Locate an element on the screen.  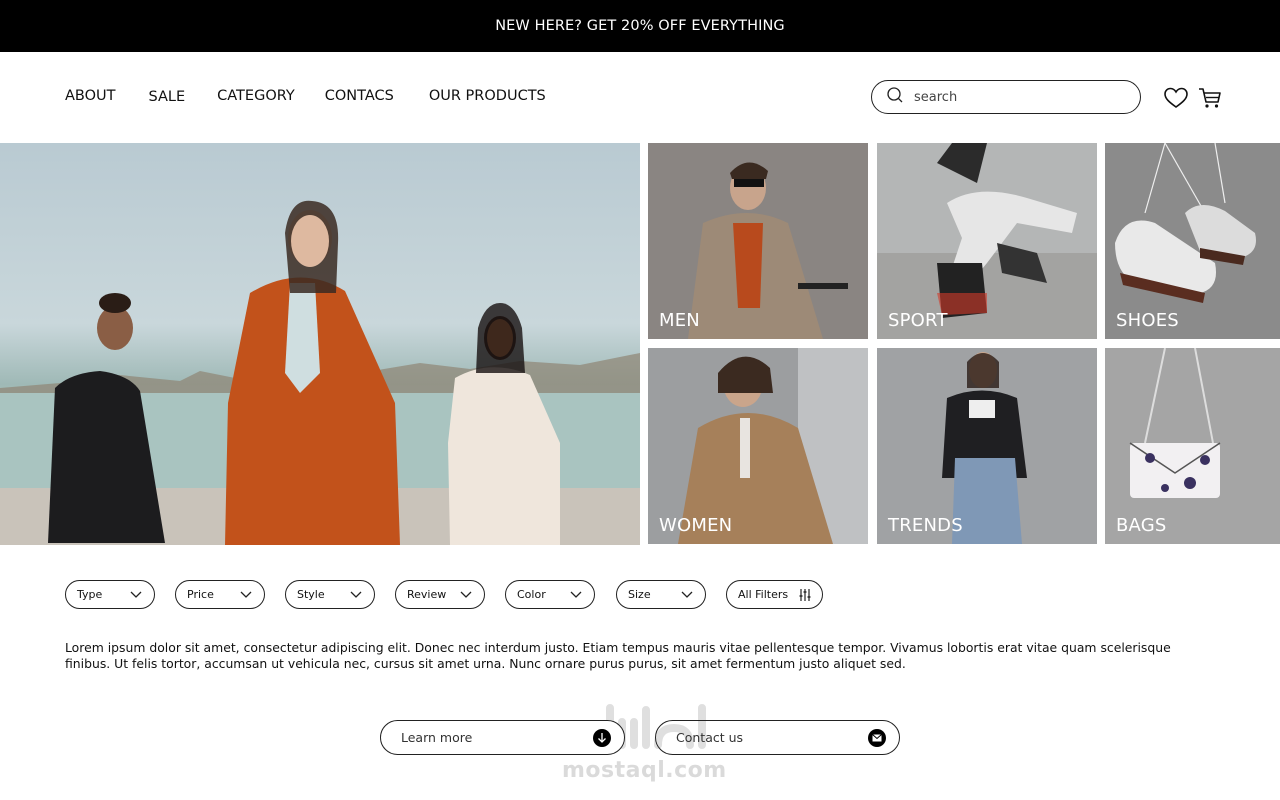
promo-text: NEW HERE? GET 20% OFF EVERYTHING is located at coordinates (640, 26).